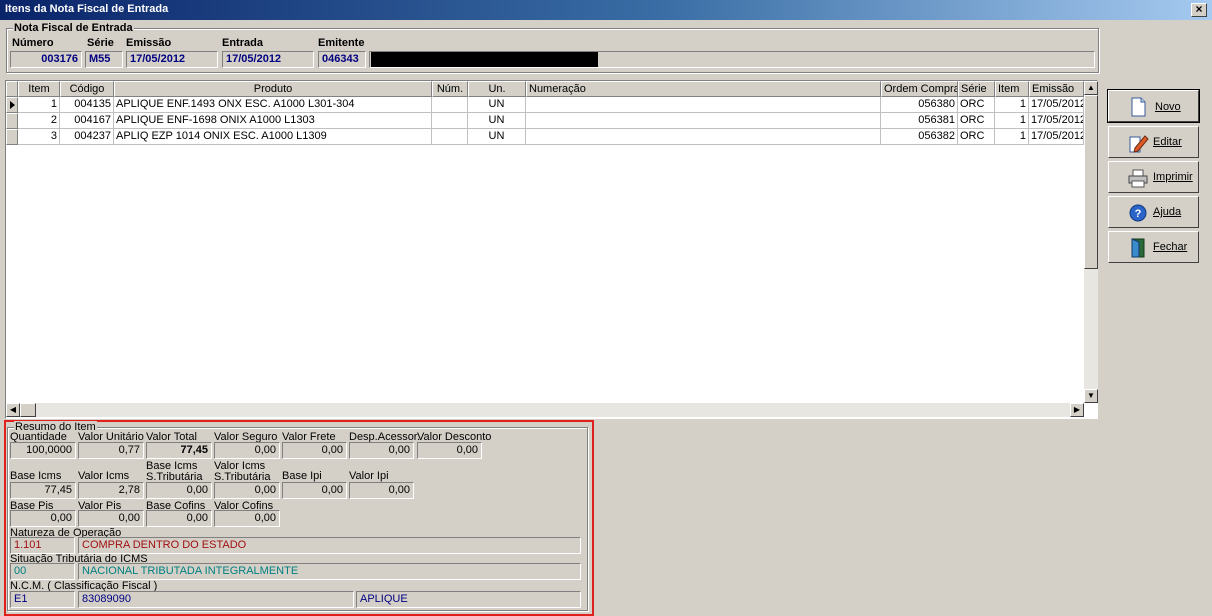  Describe the element at coordinates (1138, 178) in the screenshot. I see `printer-icon` at that location.